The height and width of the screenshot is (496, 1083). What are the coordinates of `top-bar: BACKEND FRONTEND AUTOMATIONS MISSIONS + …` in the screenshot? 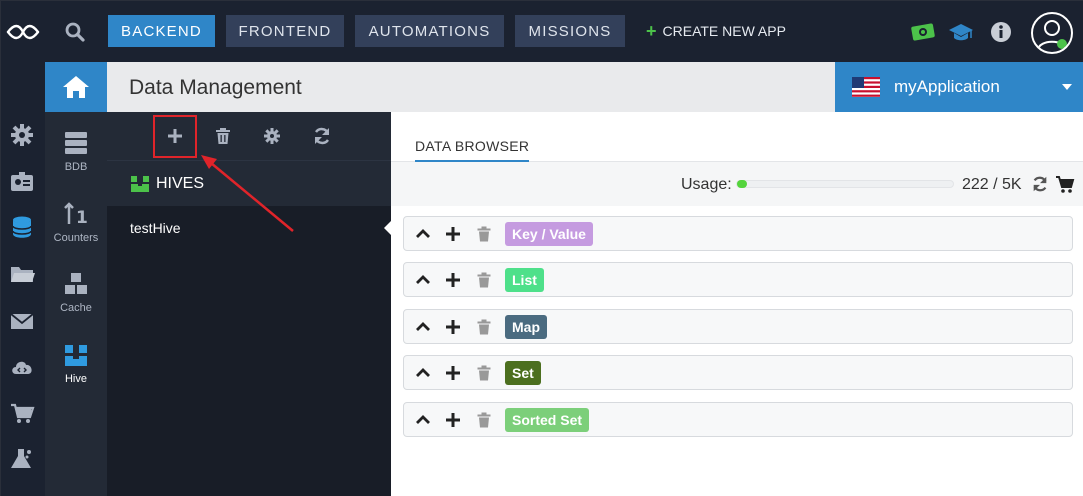 It's located at (542, 31).